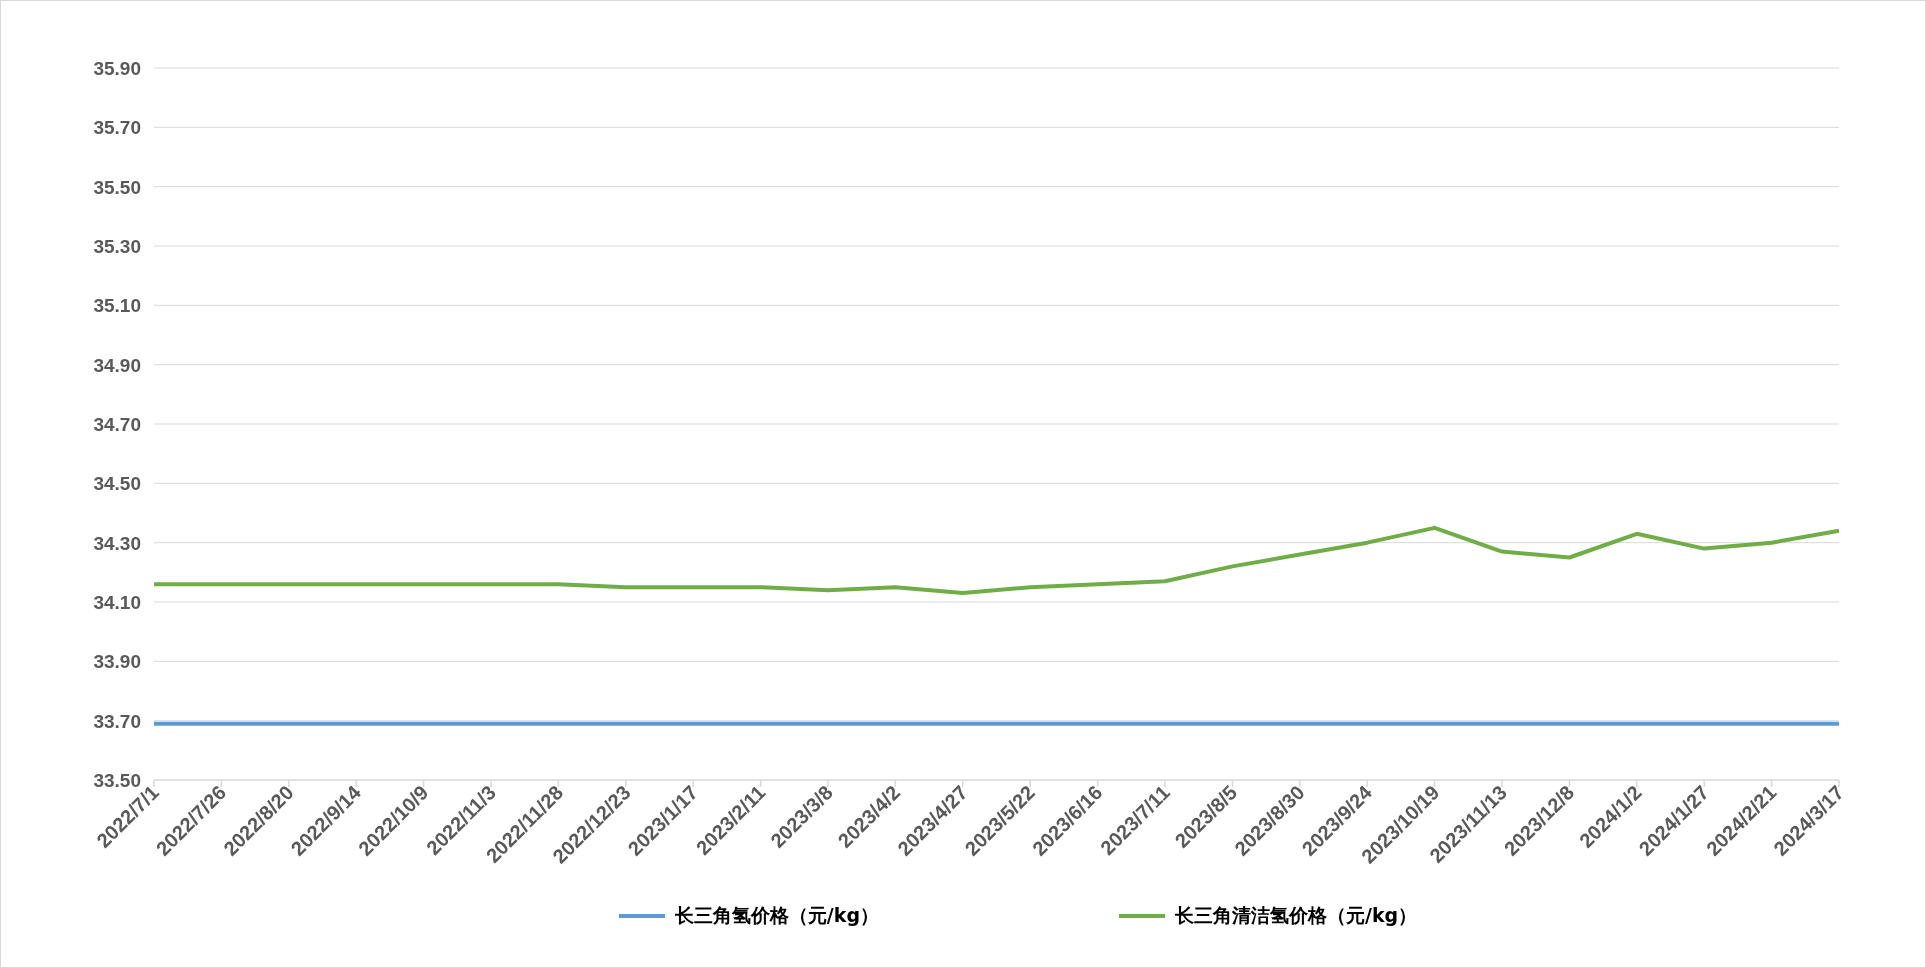 This screenshot has height=968, width=1926. What do you see at coordinates (117, 246) in the screenshot?
I see `y-axis-label: 35.30` at bounding box center [117, 246].